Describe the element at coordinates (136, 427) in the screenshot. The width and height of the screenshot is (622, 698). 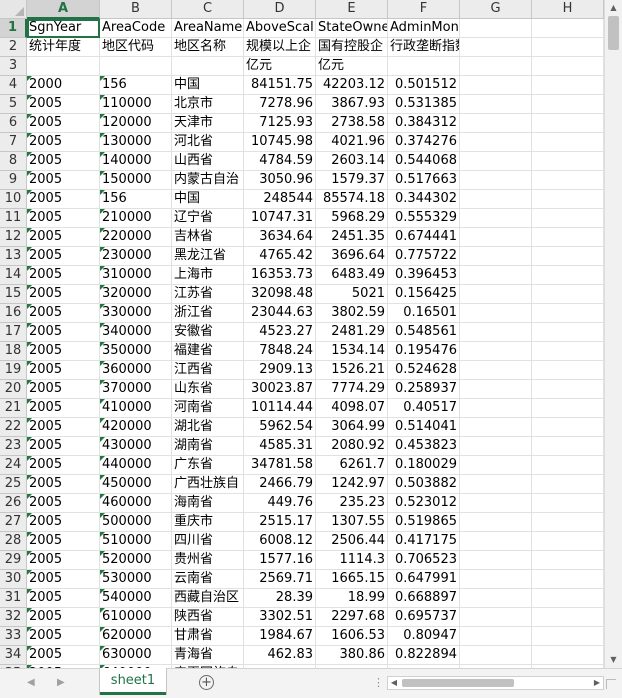
I see `cell-b22: 420000` at that location.